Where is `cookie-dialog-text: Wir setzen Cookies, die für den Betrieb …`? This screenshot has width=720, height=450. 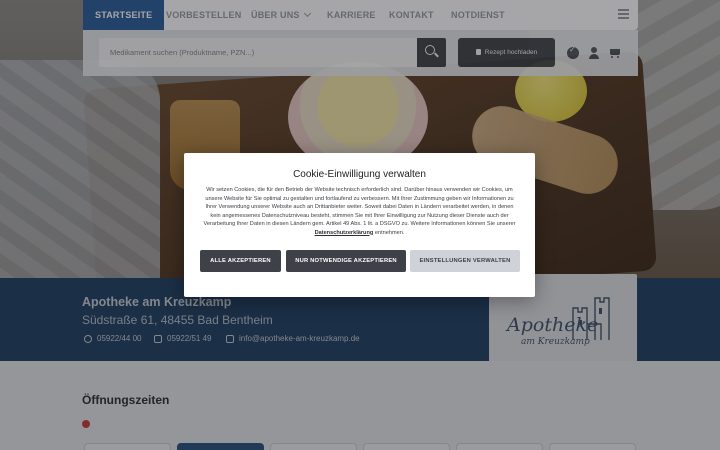
cookie-dialog-text: Wir setzen Cookies, die für den Betrieb … is located at coordinates (359, 211).